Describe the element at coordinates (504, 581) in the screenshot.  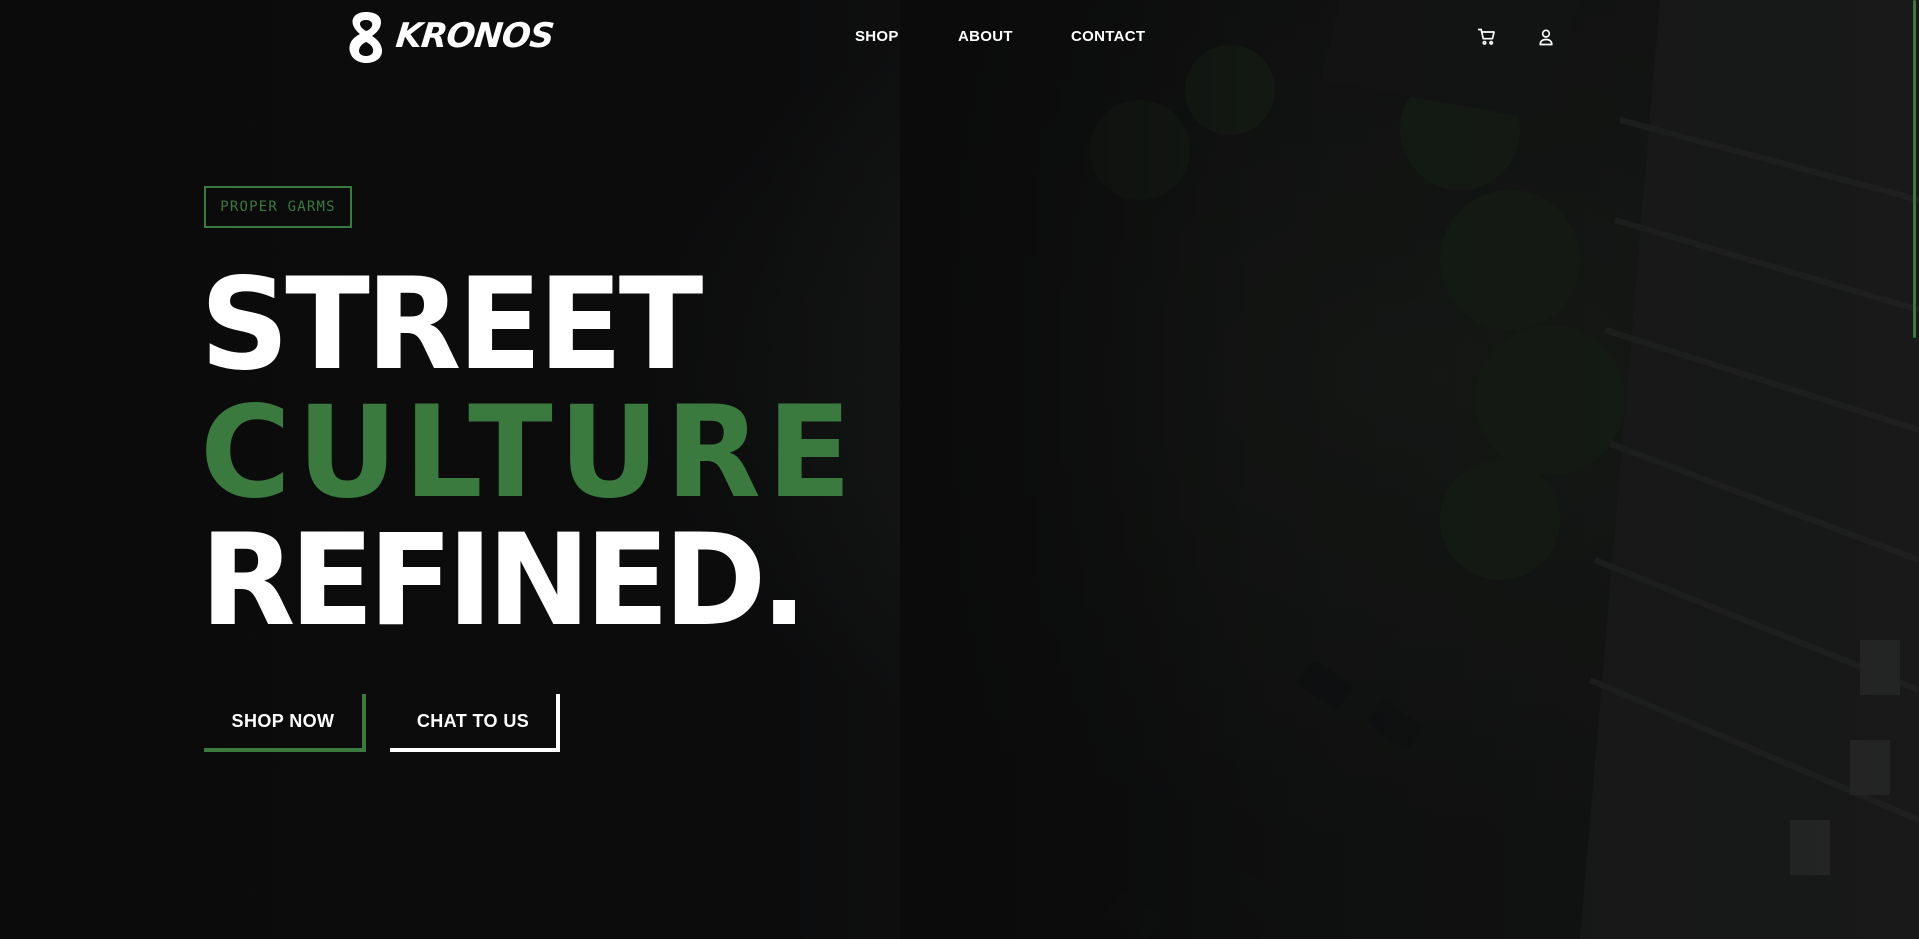
I see `hero-headline-line-3: REFINED.` at that location.